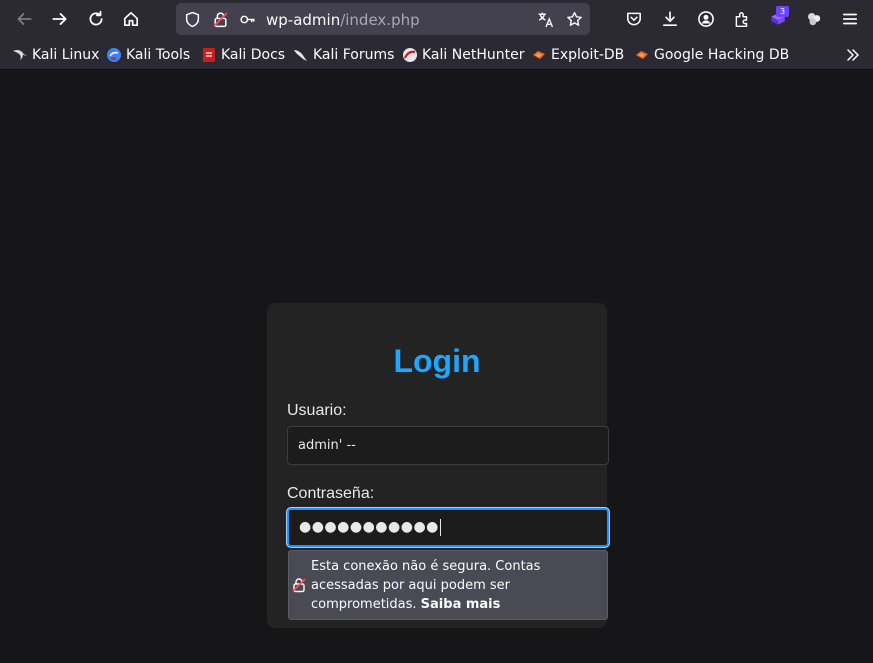  I want to click on download-icon, so click(670, 19).